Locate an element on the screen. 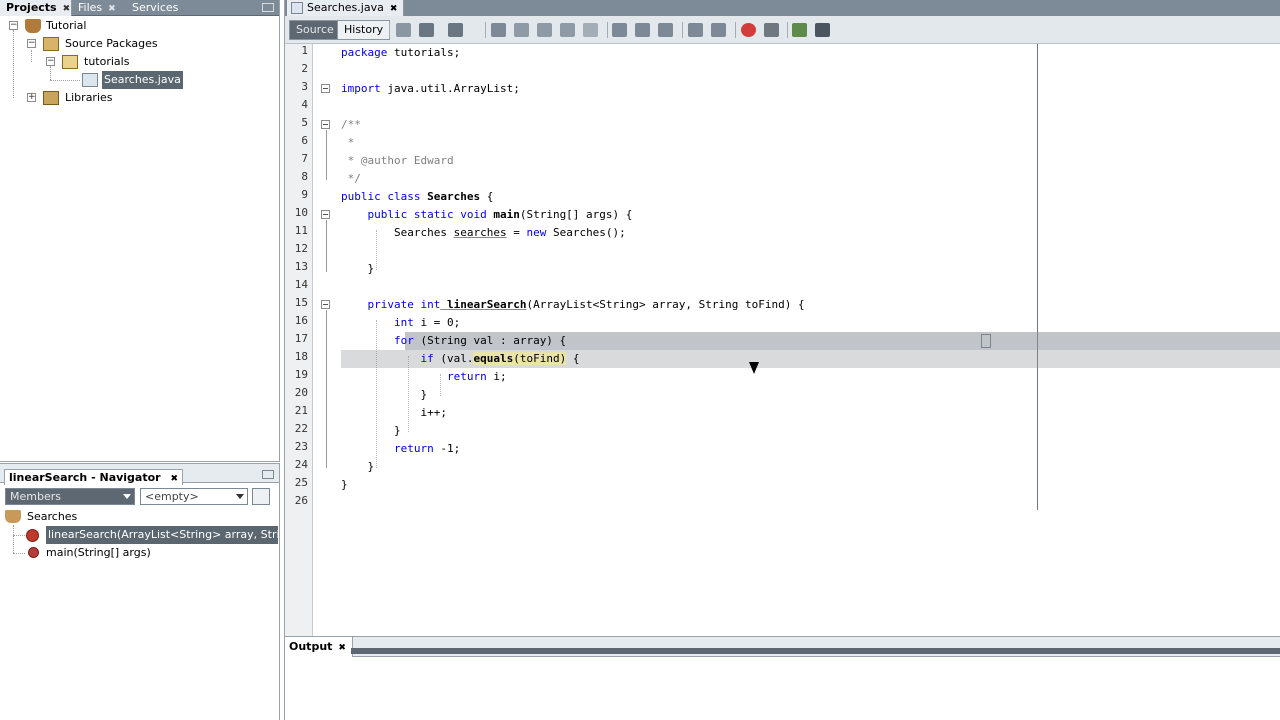 This screenshot has width=1280, height=720. java-file-icon is located at coordinates (297, 8).